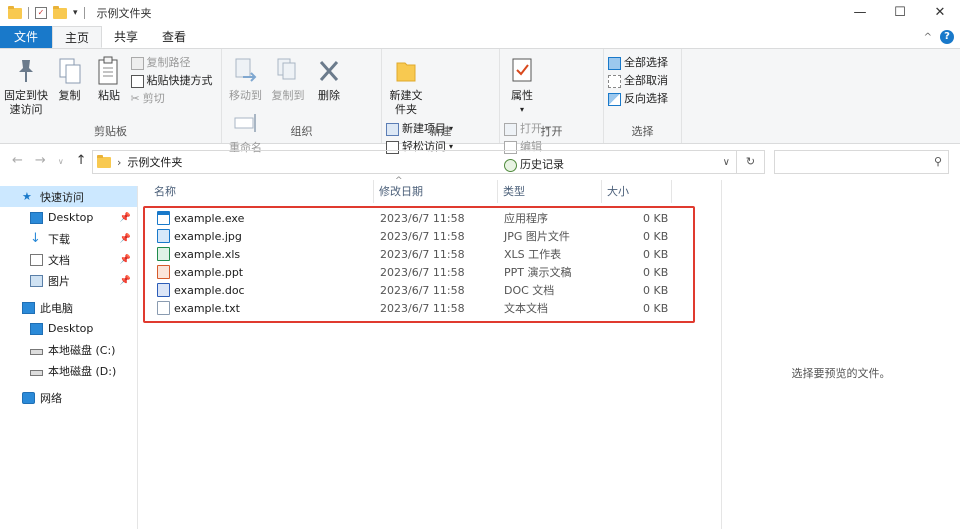 The height and width of the screenshot is (529, 960). I want to click on drive-d-icon, so click(36, 372).